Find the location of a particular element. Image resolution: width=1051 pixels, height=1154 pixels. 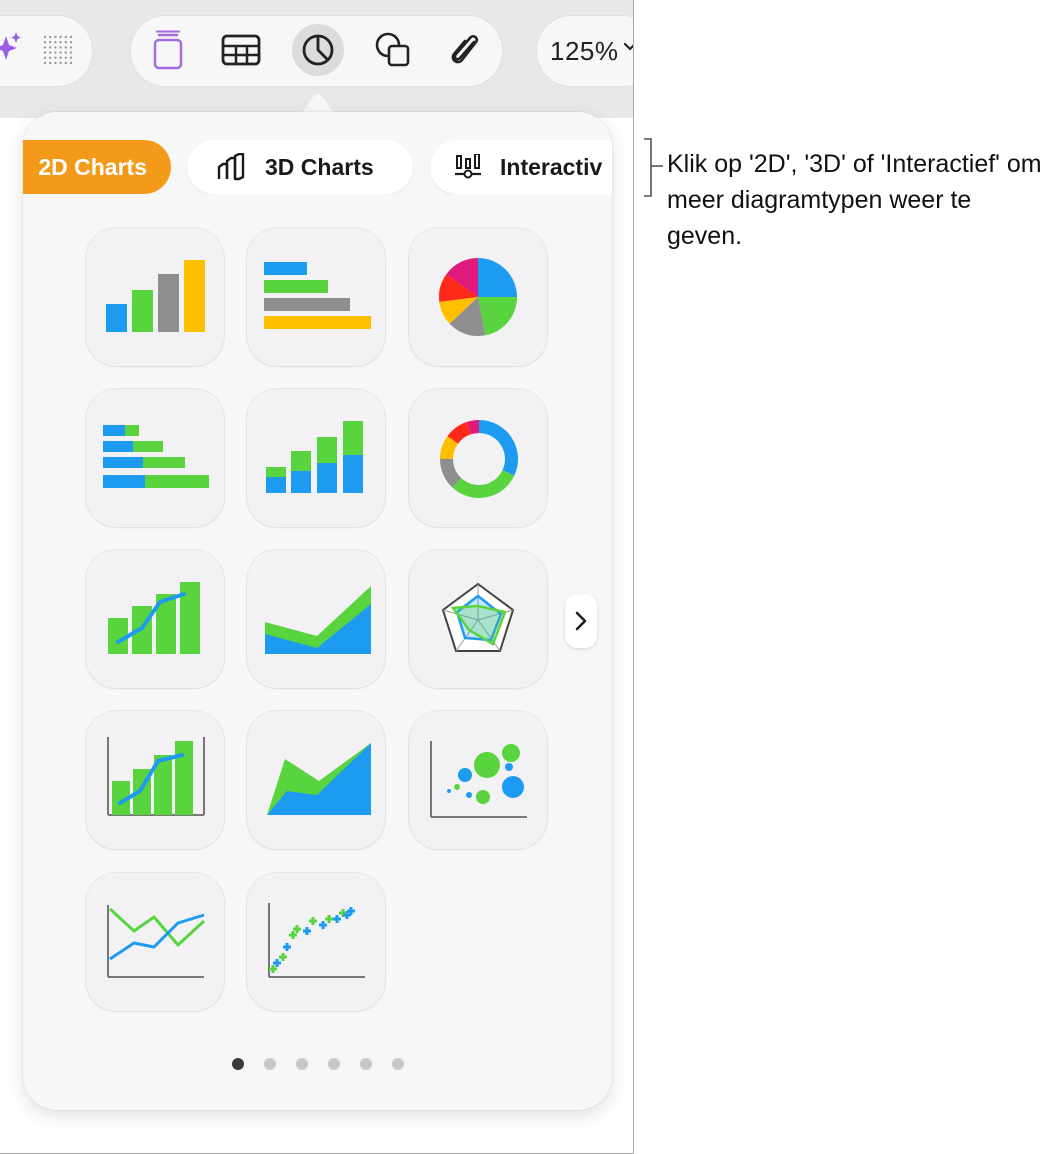

stacked-column-chart-tile is located at coordinates (316, 458).